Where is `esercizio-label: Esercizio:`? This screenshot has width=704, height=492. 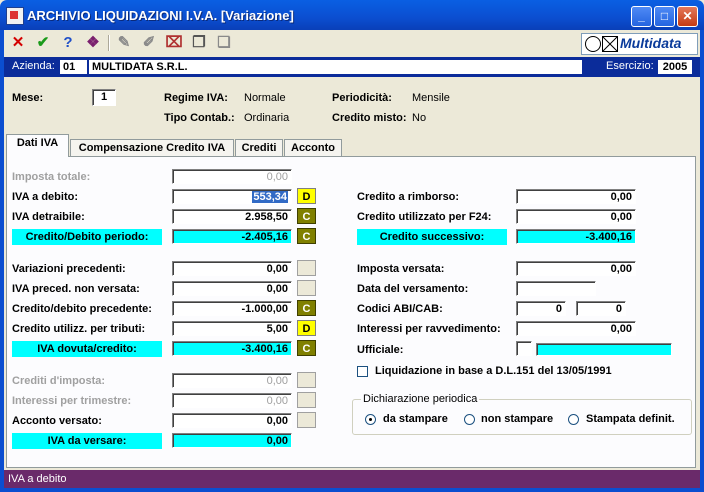 esercizio-label: Esercizio: is located at coordinates (630, 66).